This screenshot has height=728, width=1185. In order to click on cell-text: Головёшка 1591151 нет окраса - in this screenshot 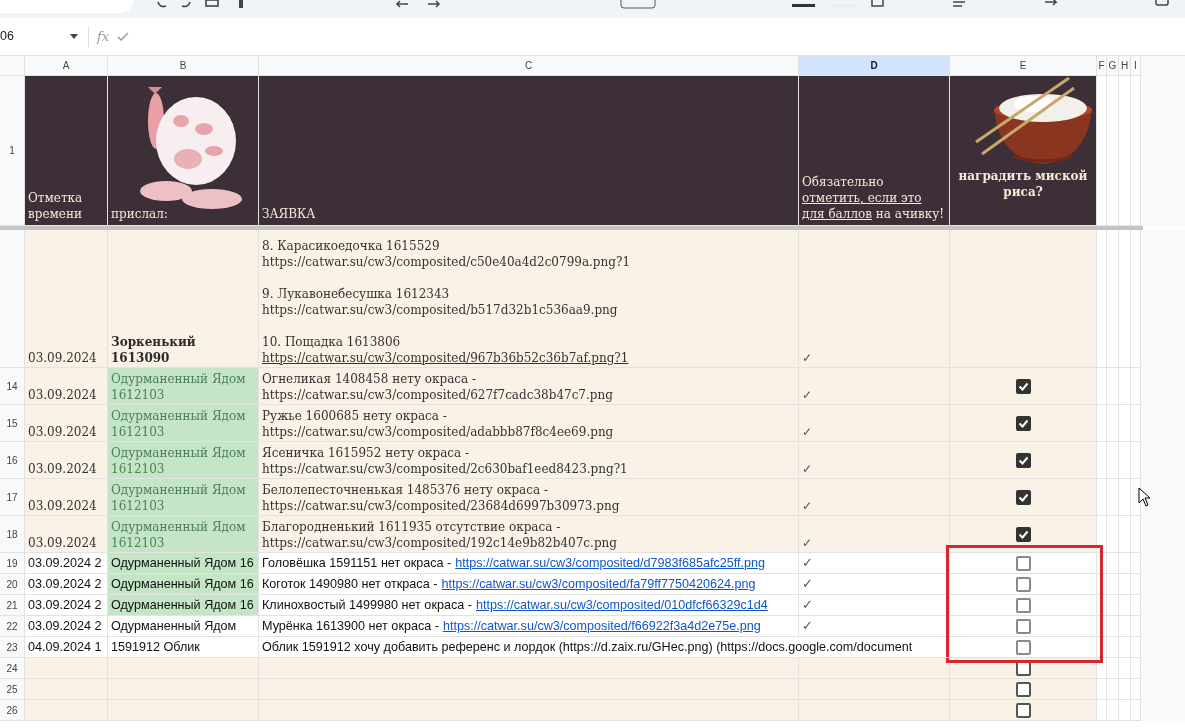, I will do `click(357, 563)`.